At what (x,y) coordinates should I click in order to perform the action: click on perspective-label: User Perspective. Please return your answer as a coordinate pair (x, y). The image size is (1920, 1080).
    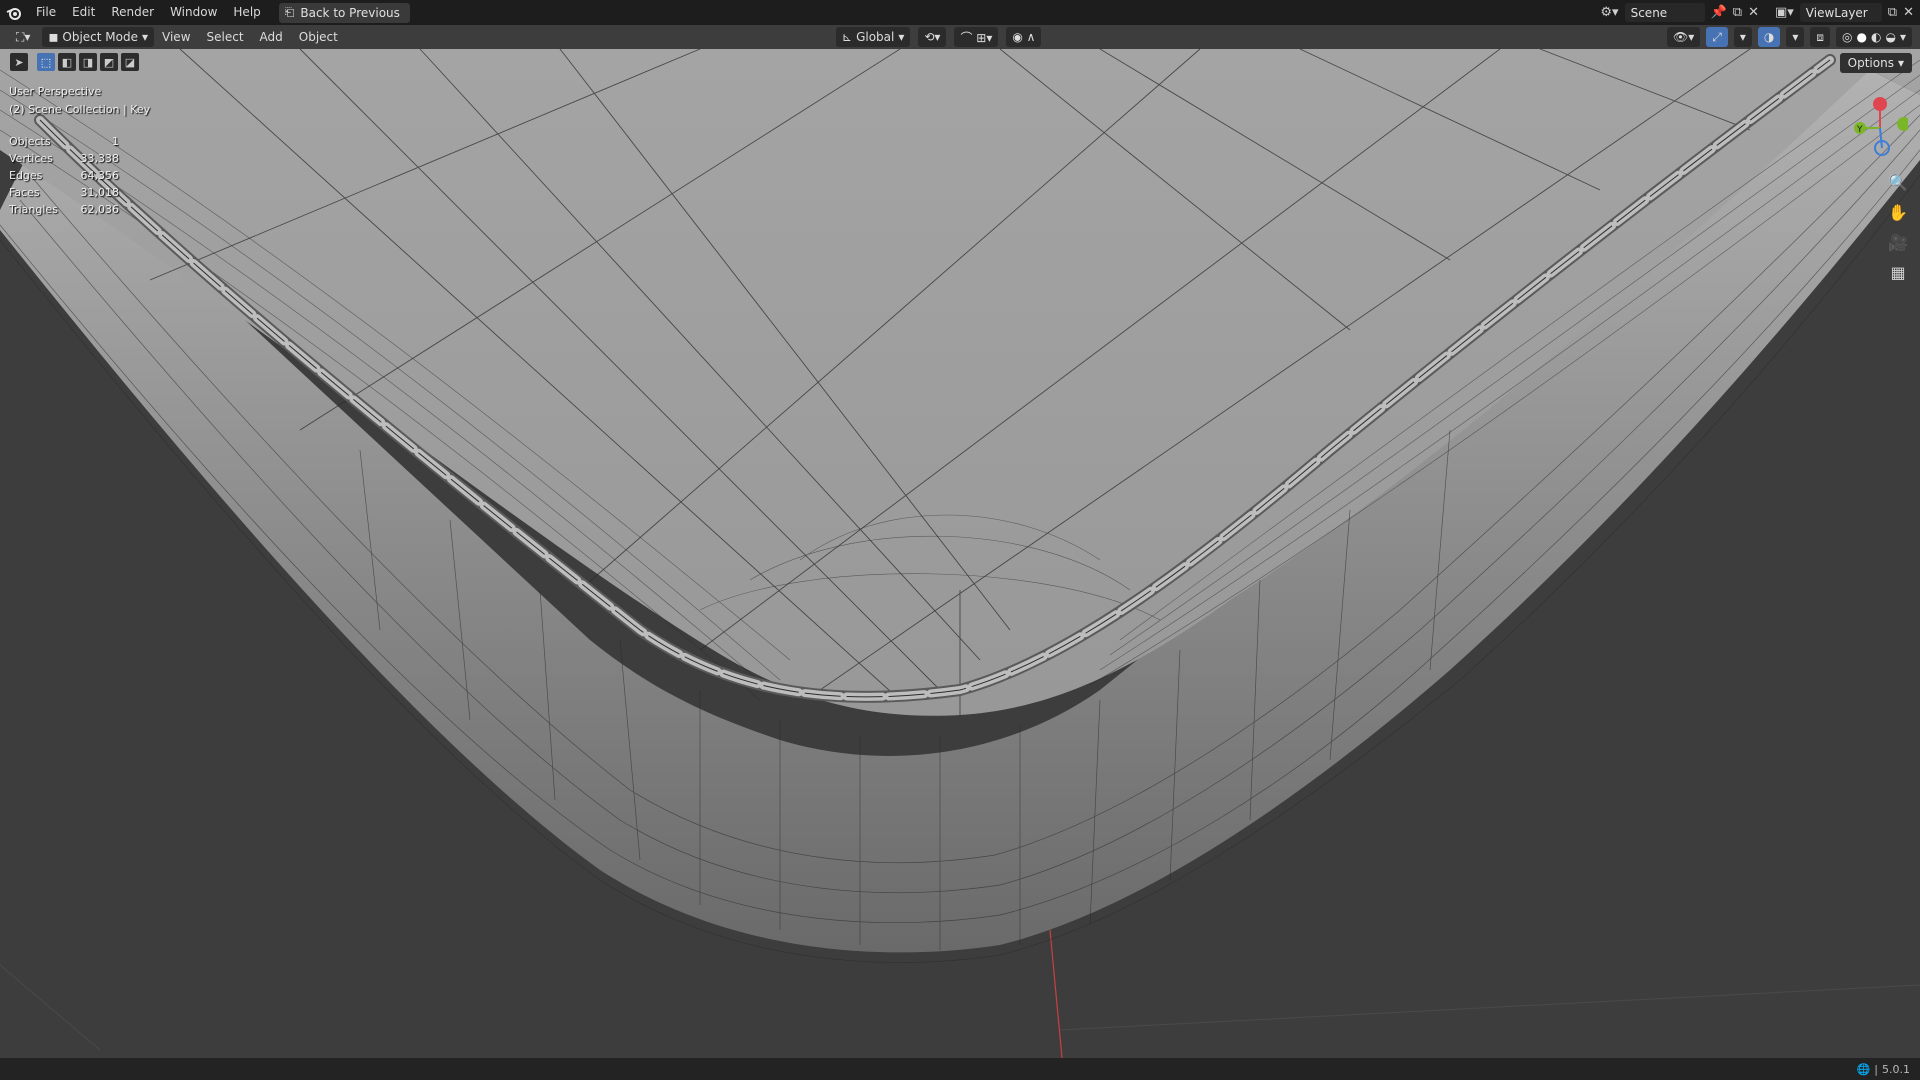
    Looking at the image, I should click on (55, 91).